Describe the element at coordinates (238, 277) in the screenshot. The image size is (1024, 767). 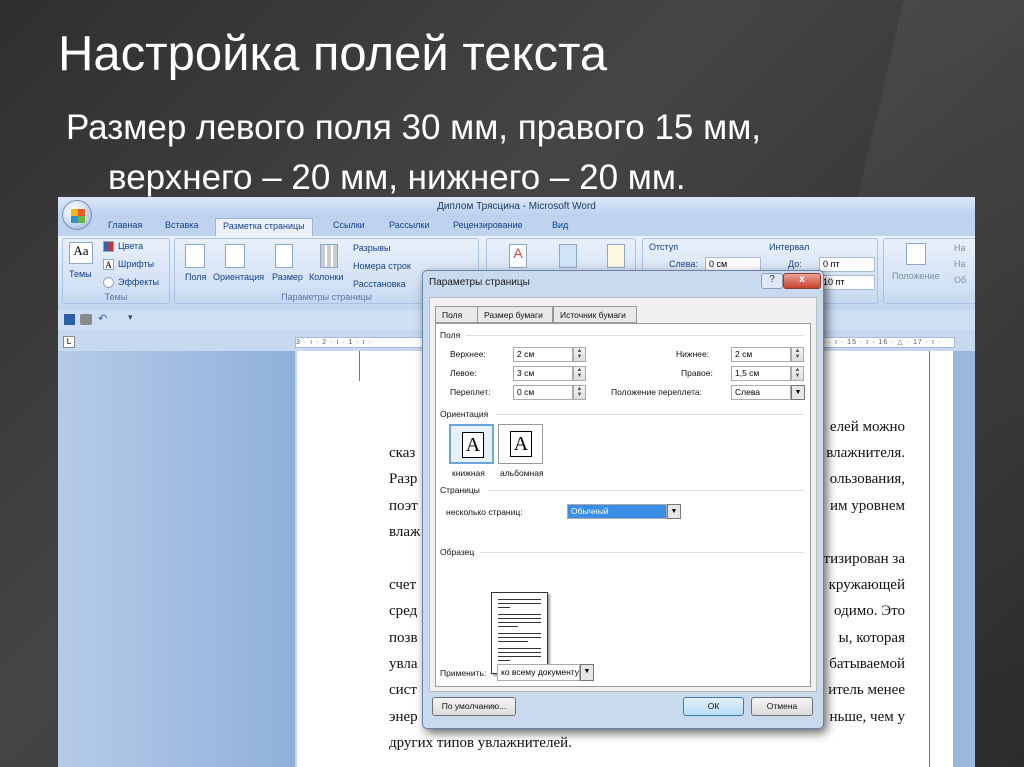
I see `orientation-button: Ориентация` at that location.